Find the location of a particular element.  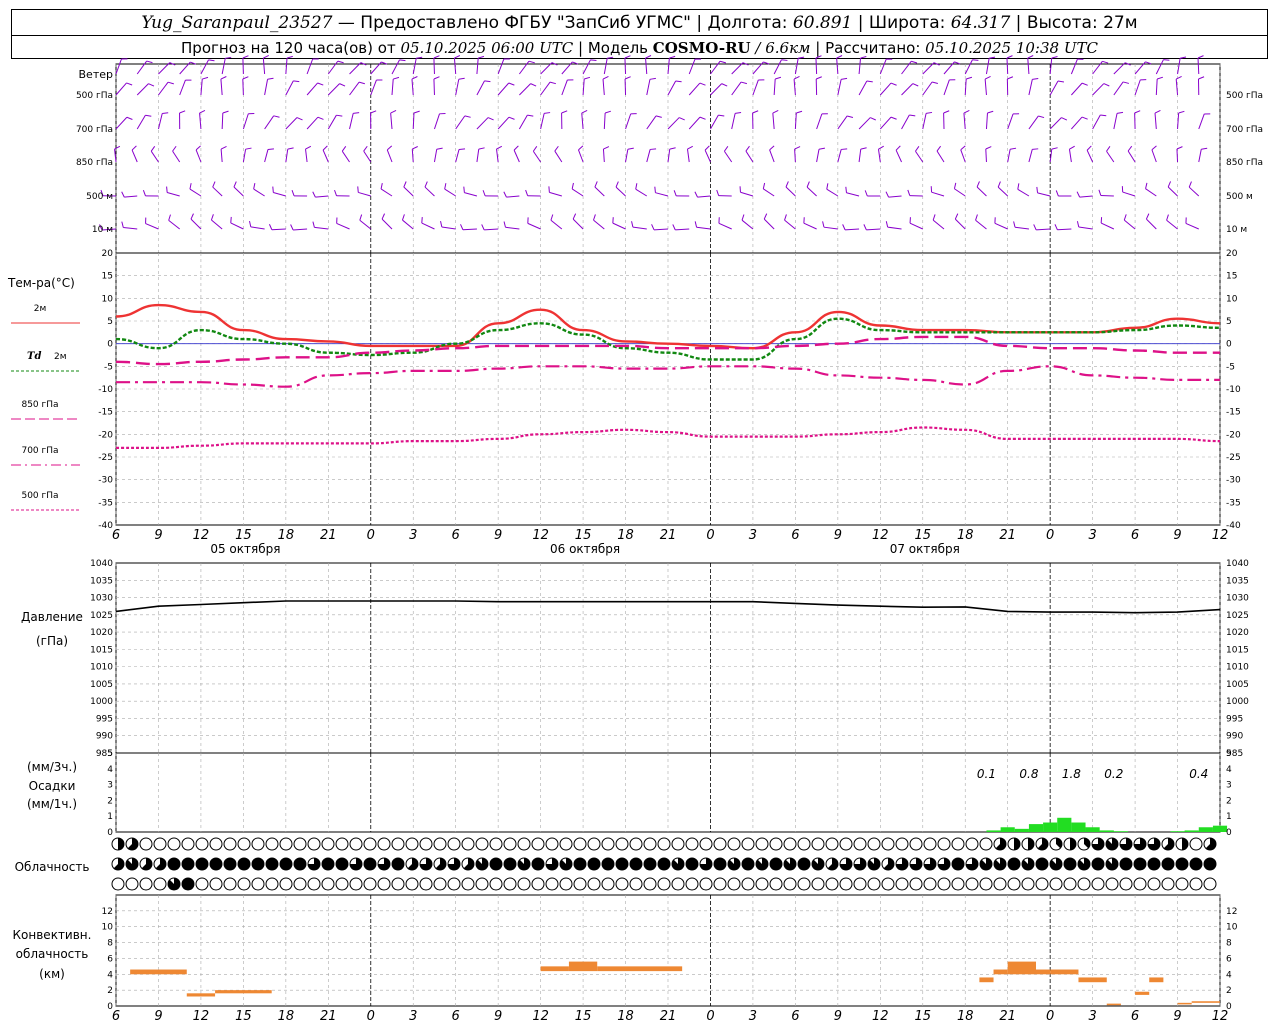

pressure-panel-ytick-right: 1020 is located at coordinates (1237, 633).